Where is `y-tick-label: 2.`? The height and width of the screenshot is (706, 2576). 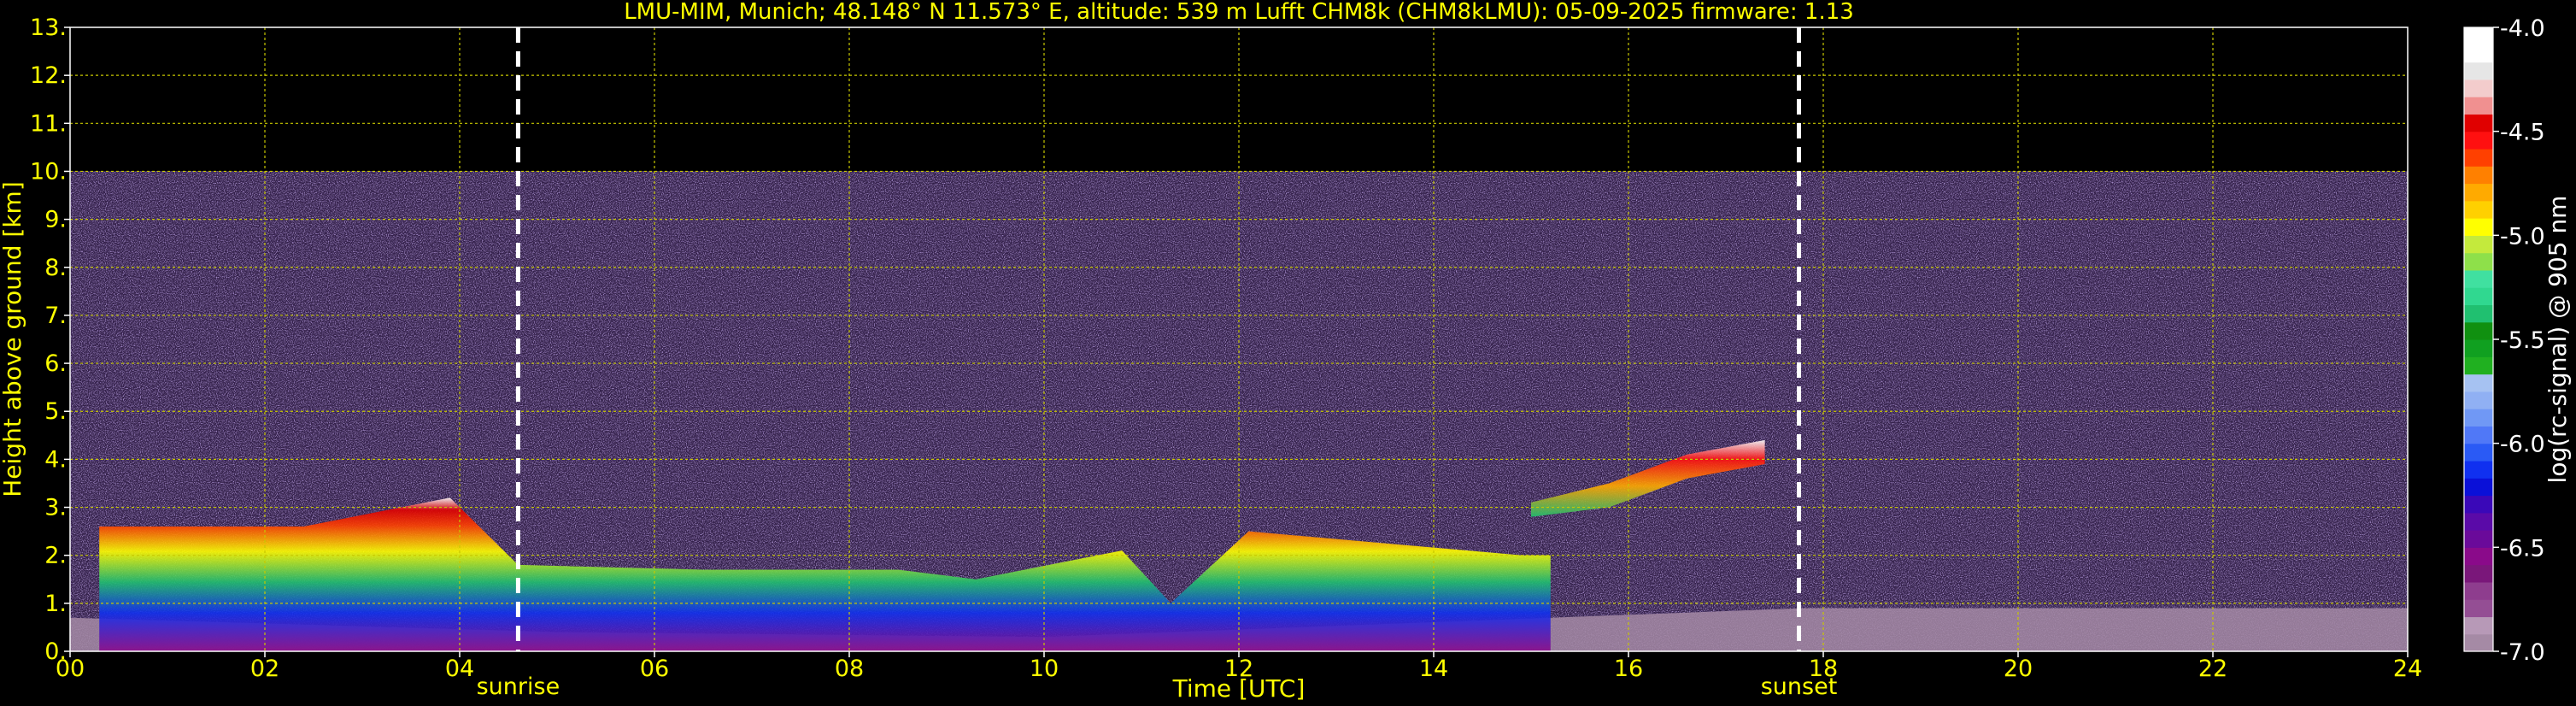 y-tick-label: 2. is located at coordinates (55, 556).